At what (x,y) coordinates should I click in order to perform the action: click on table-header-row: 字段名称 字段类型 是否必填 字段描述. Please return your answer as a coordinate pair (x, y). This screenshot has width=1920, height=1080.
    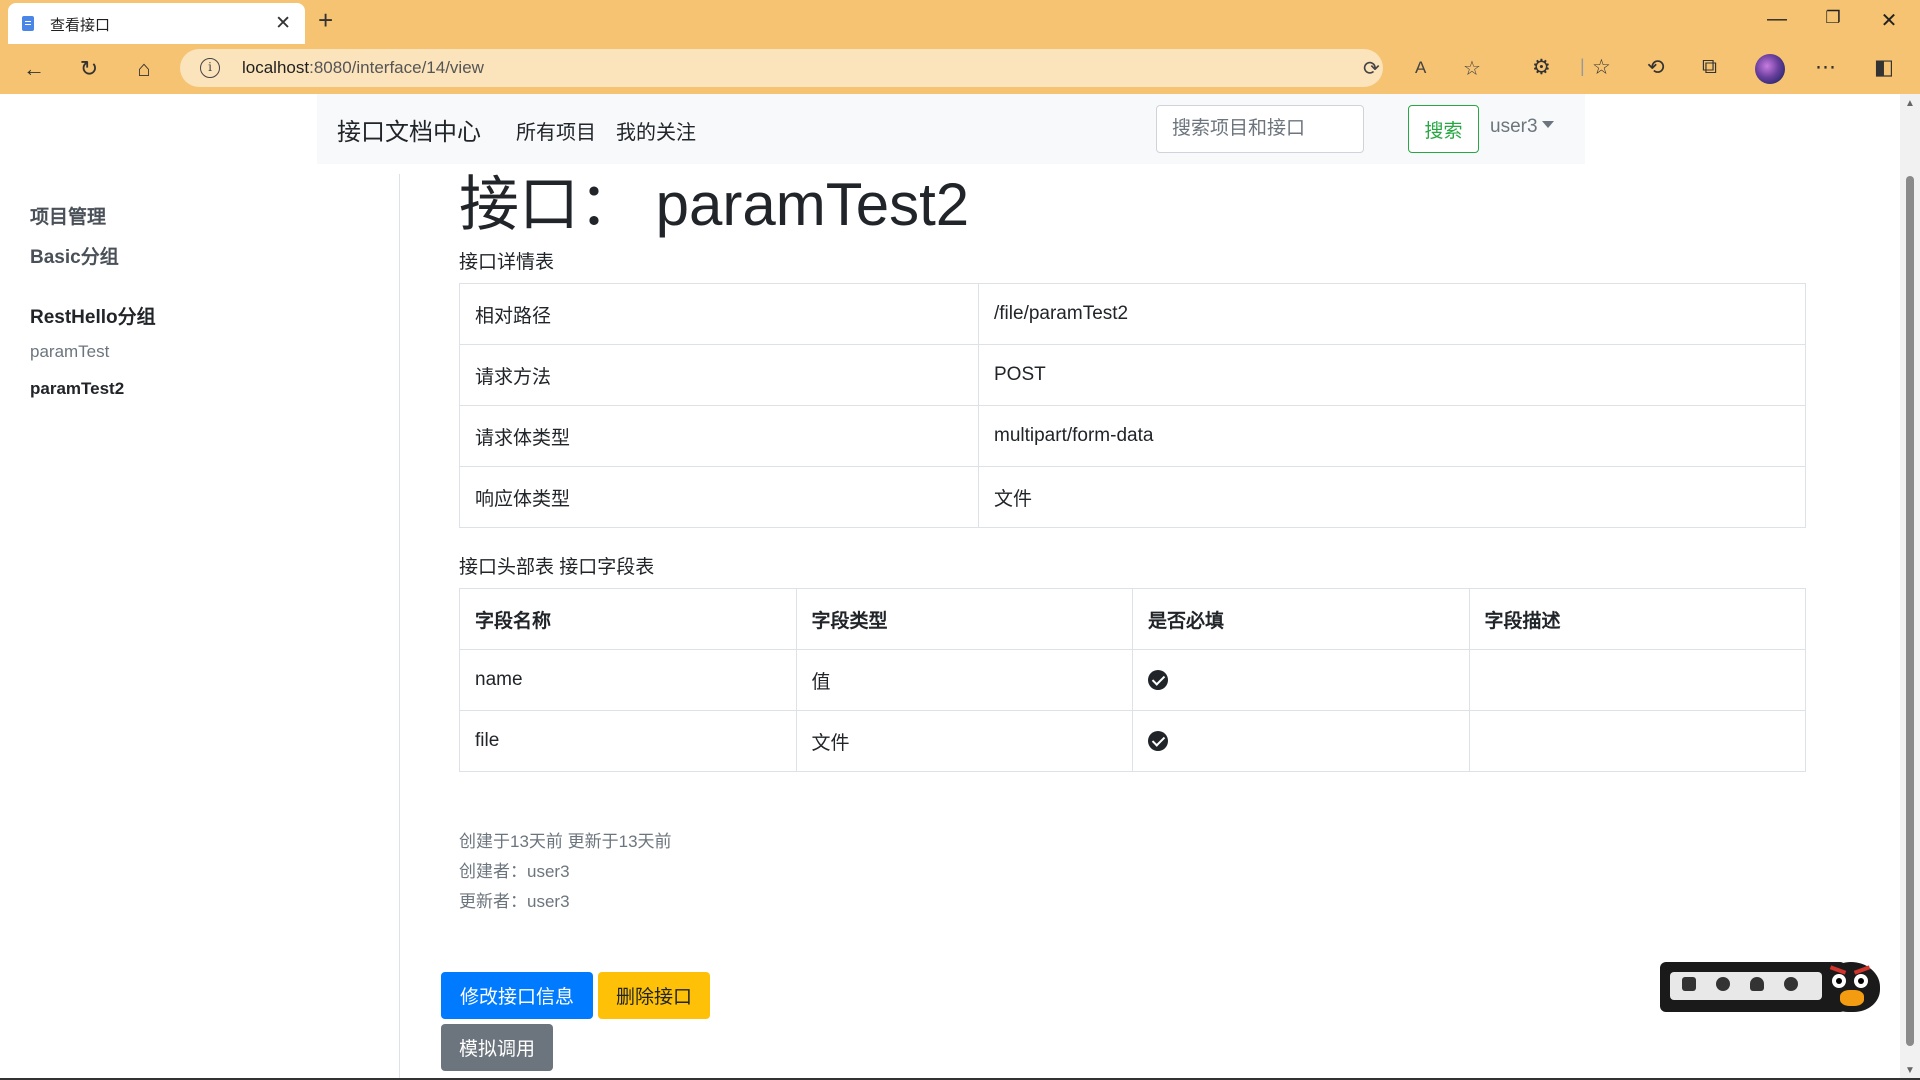
    Looking at the image, I should click on (1132, 619).